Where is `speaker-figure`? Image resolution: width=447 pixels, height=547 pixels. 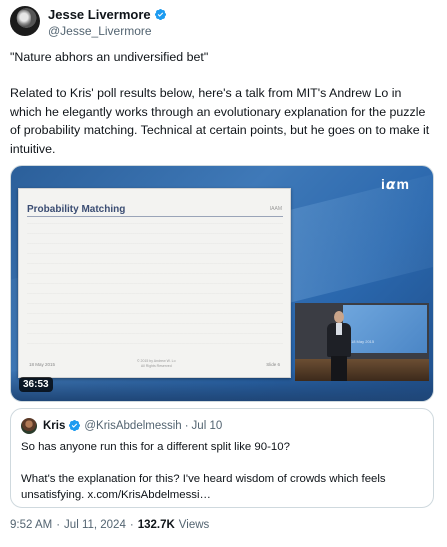 speaker-figure is located at coordinates (339, 346).